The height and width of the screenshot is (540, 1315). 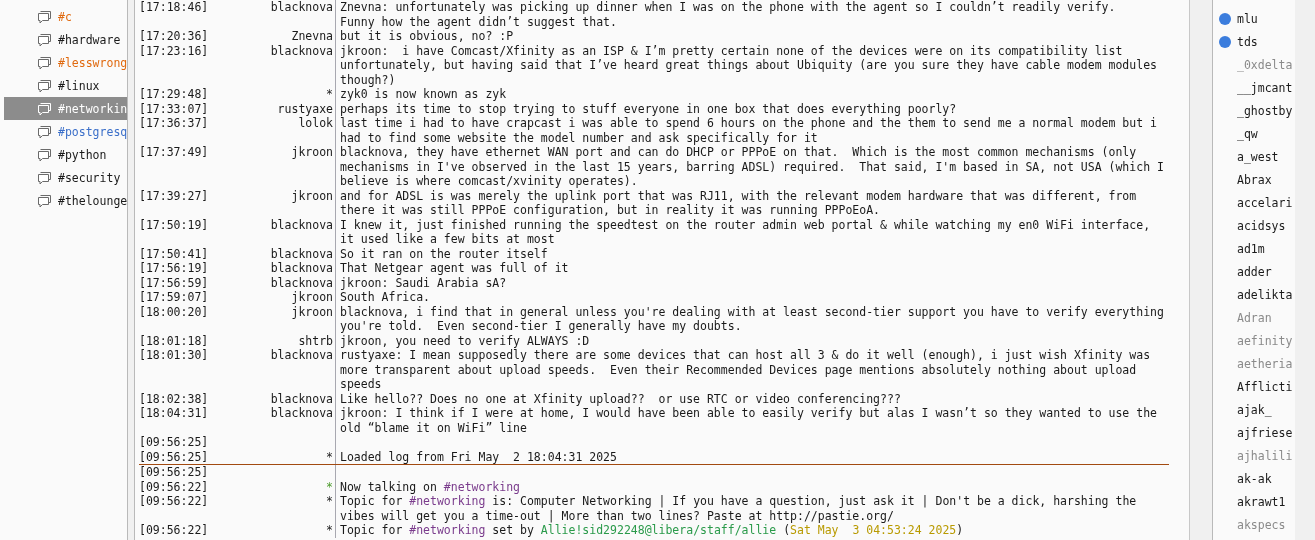 What do you see at coordinates (1254, 271) in the screenshot?
I see `user-item: adder` at bounding box center [1254, 271].